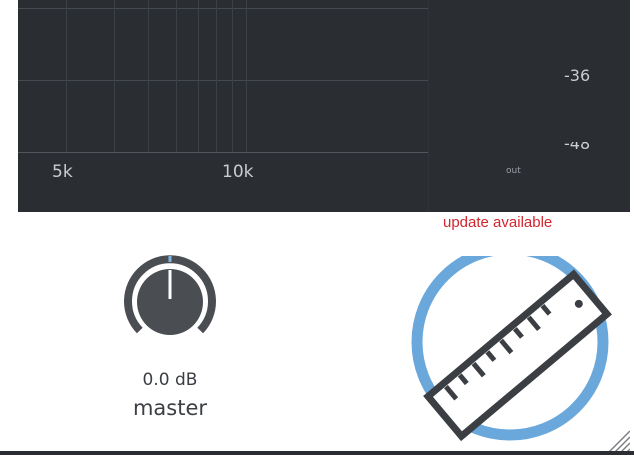 The height and width of the screenshot is (459, 634). I want to click on output-meter-label: out, so click(513, 171).